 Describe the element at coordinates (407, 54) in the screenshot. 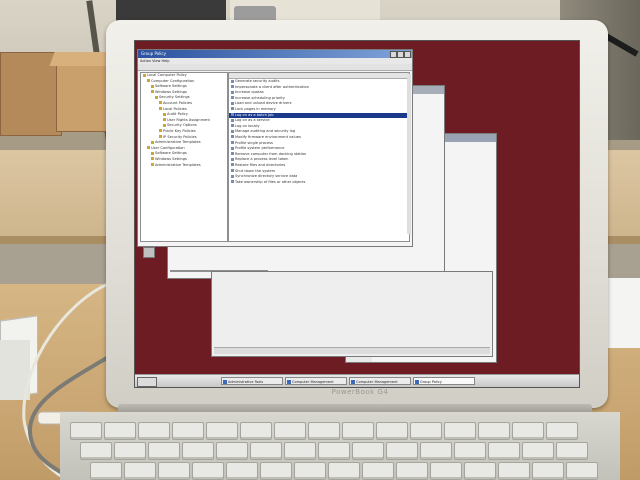

I see `close-button` at that location.